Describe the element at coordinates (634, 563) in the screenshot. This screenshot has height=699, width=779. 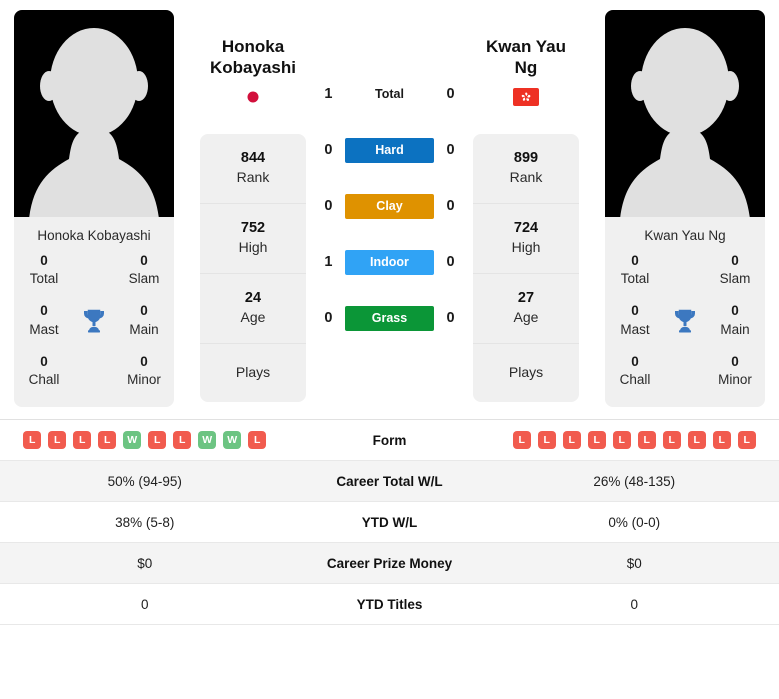
I see `right-career-prize-money: $0` at that location.